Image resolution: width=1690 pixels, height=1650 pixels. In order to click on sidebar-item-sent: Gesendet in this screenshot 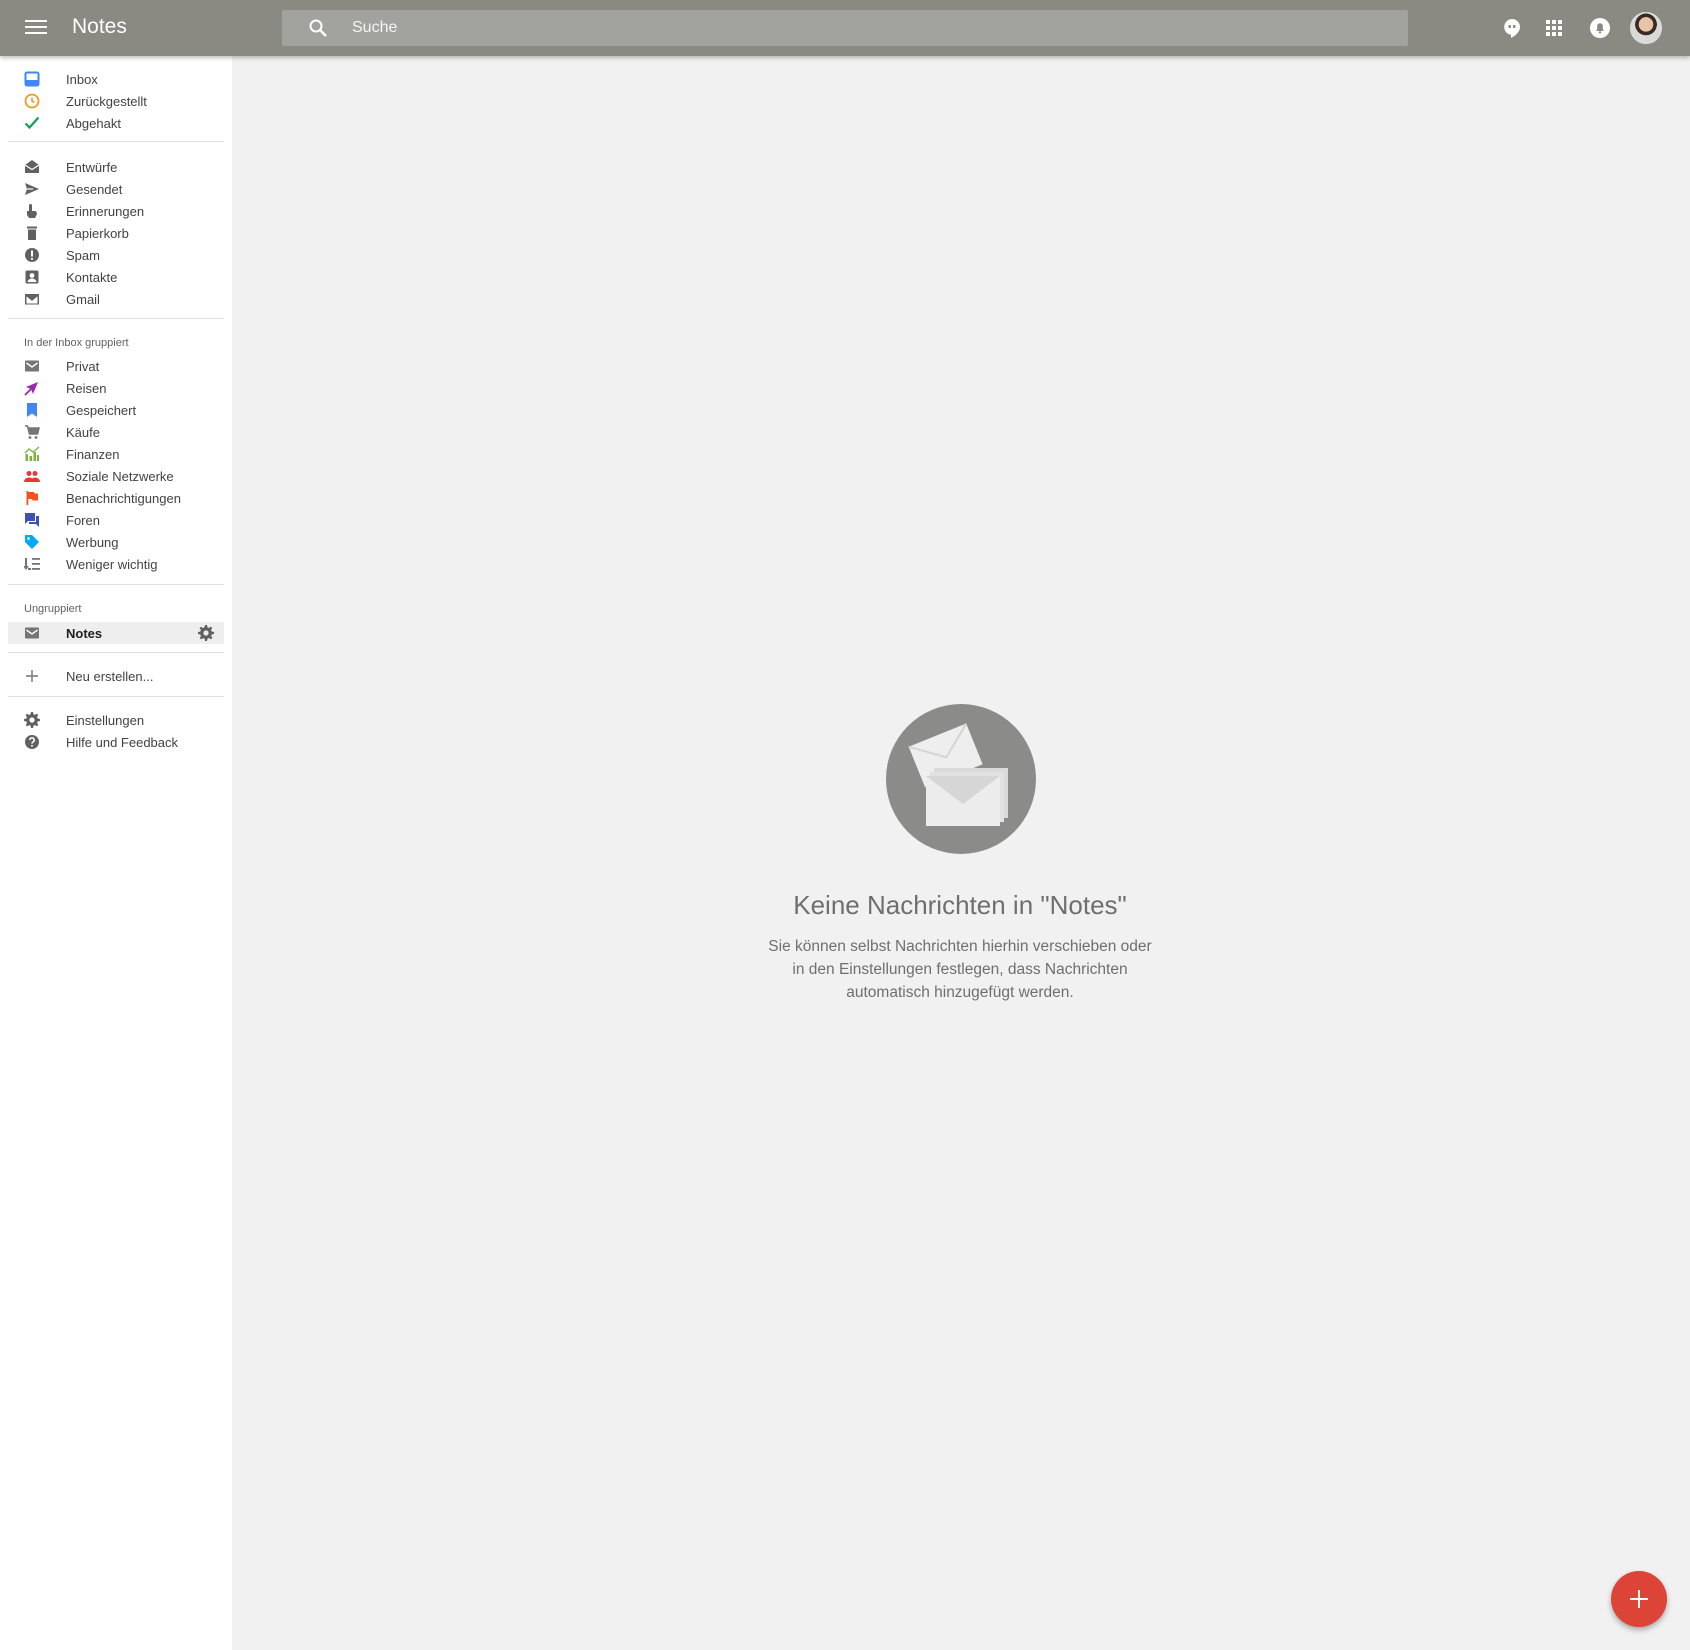, I will do `click(116, 189)`.